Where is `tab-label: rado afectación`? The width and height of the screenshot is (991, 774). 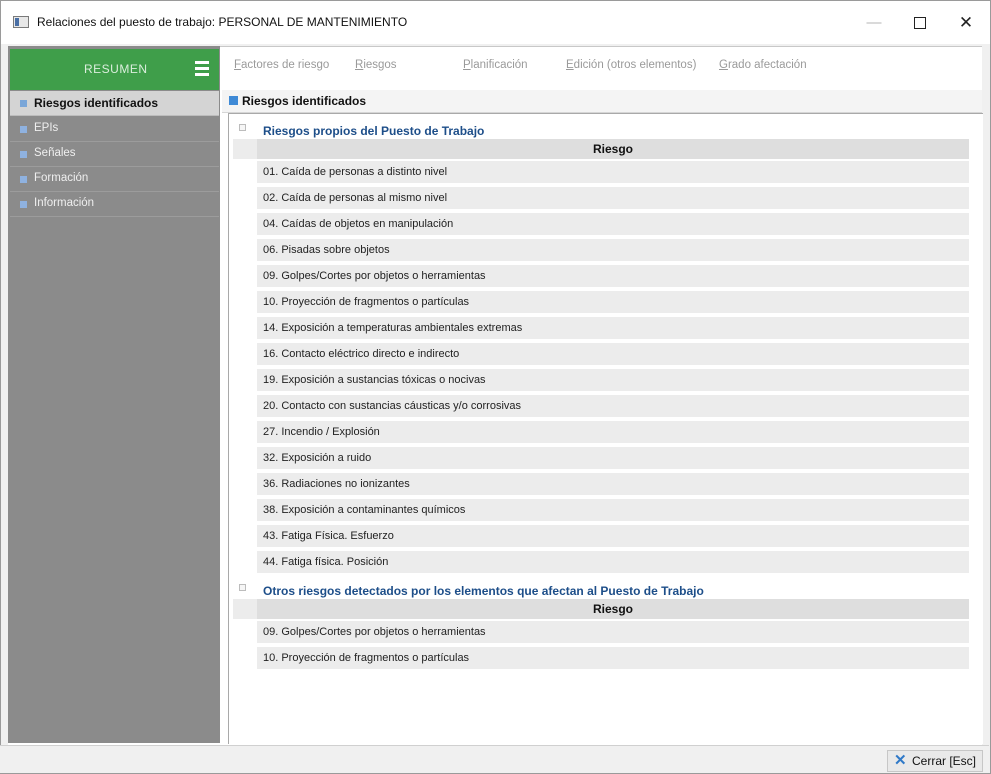
tab-label: rado afectación is located at coordinates (767, 65).